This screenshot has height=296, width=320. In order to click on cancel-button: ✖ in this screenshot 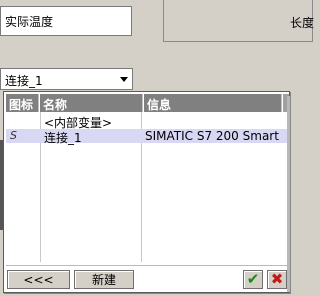, I will do `click(277, 279)`.